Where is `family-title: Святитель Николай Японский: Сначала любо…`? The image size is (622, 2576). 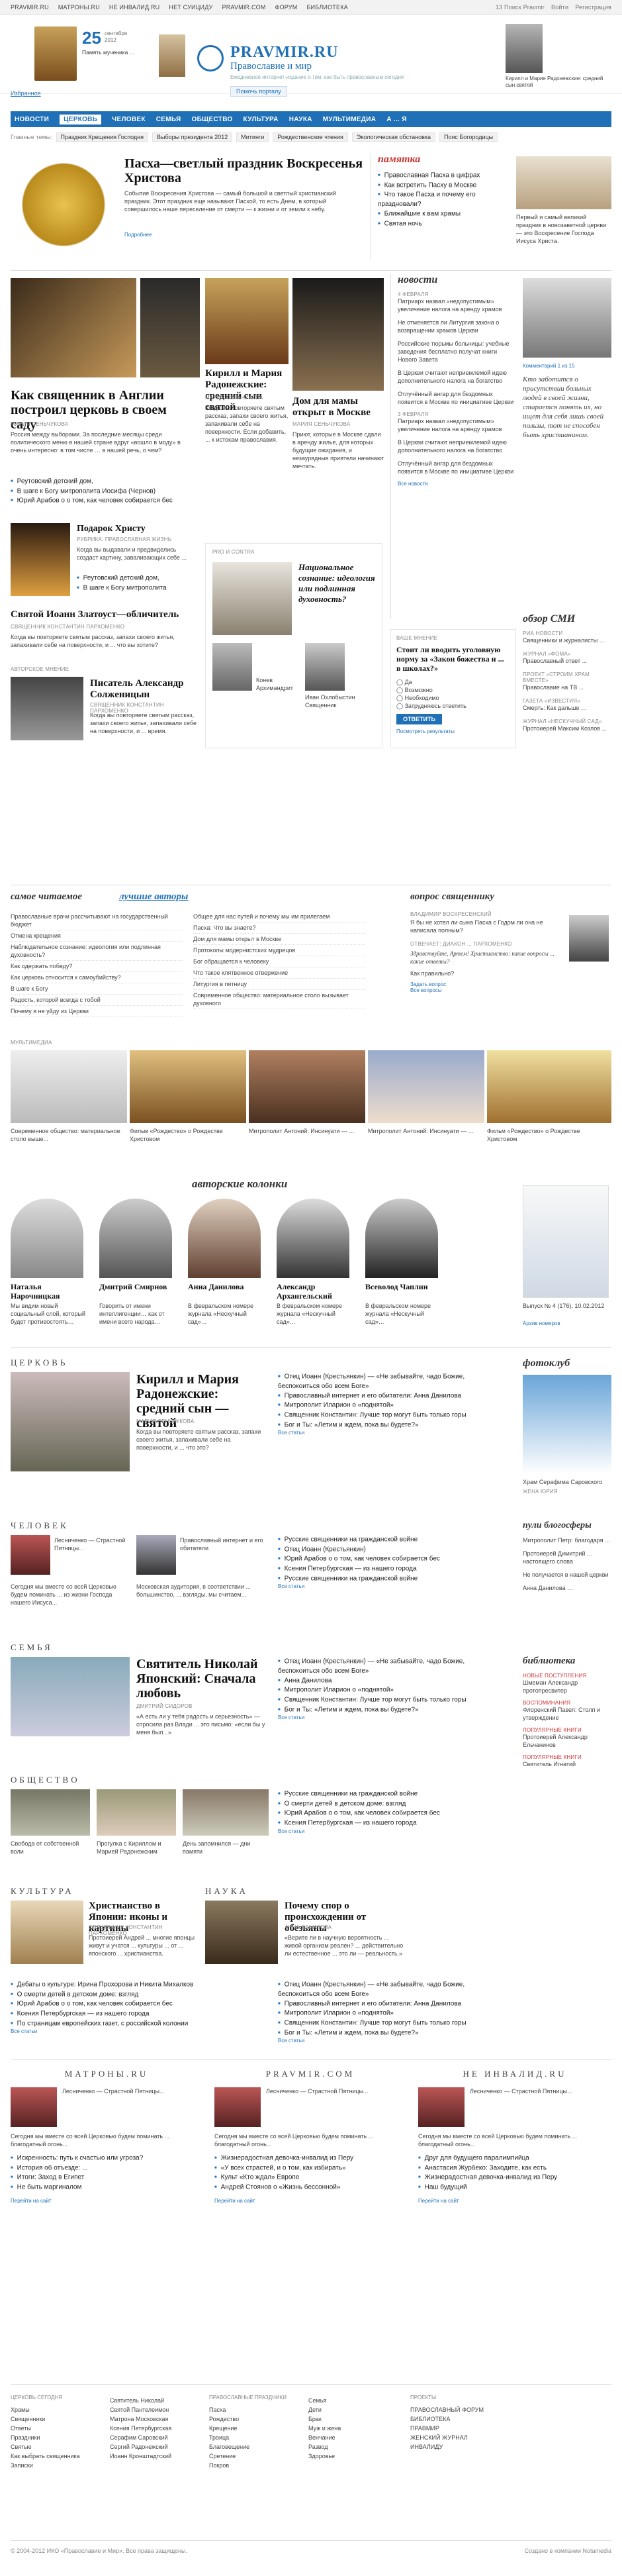
family-title: Святитель Николай Японский: Сначала любо… is located at coordinates (202, 1679).